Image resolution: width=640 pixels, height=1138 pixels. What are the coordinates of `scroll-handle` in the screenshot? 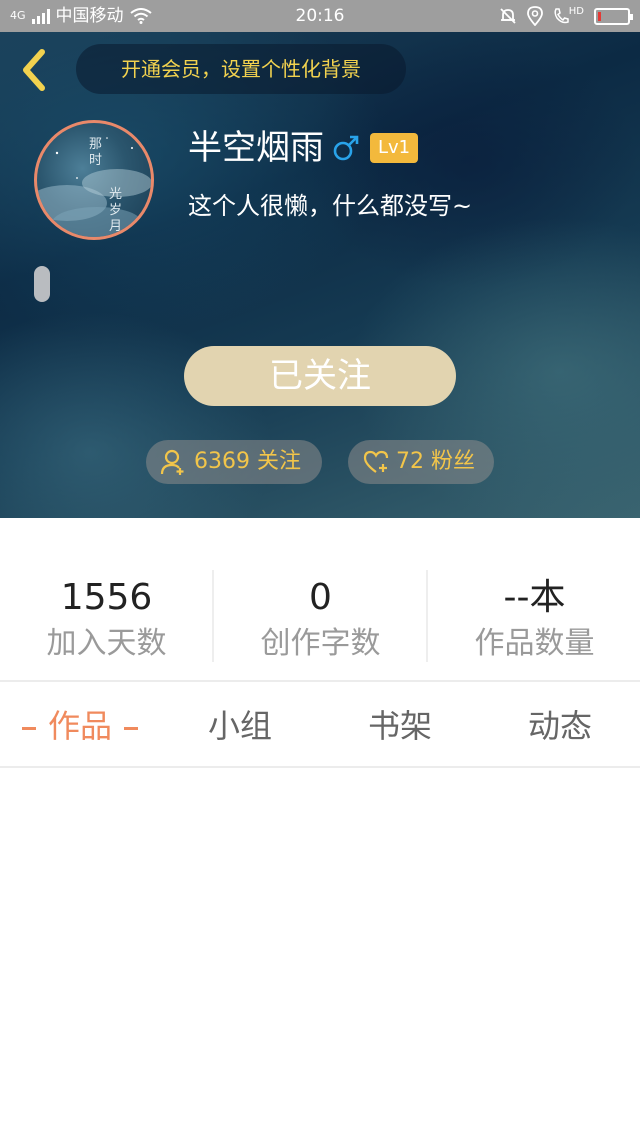 It's located at (42, 284).